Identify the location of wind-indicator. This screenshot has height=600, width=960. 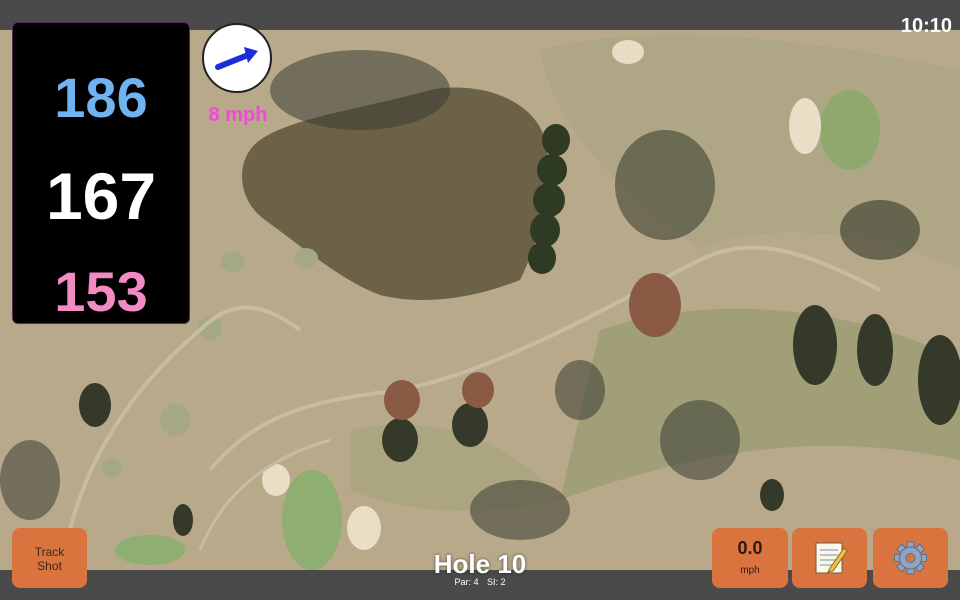
(237, 58).